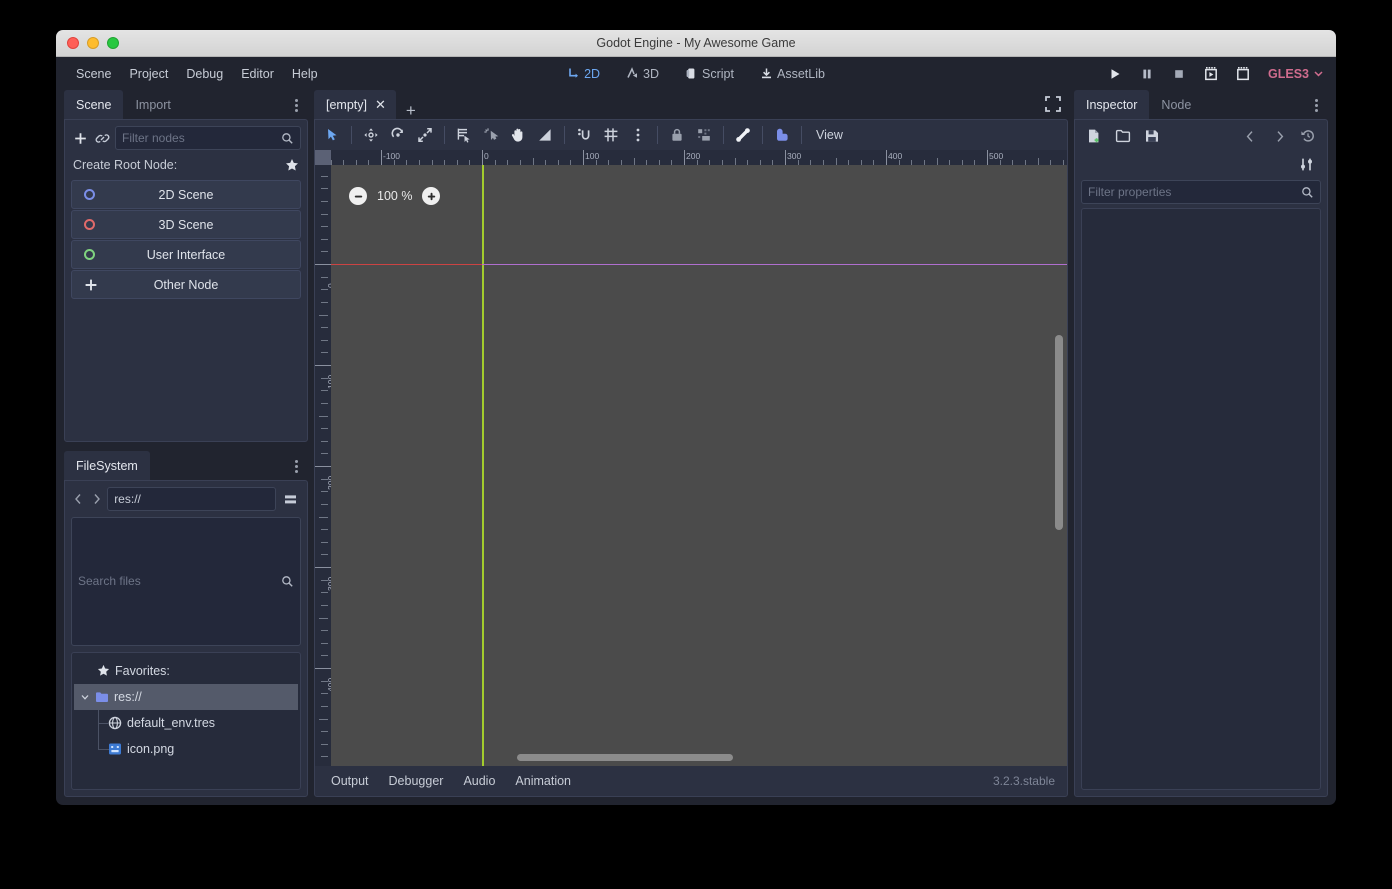 This screenshot has height=889, width=1392. I want to click on ruler-mode-icon, so click(545, 135).